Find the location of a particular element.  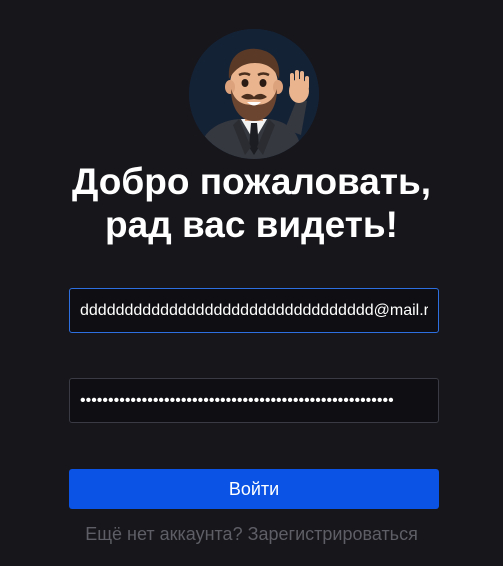

login-button: Войти is located at coordinates (254, 489).